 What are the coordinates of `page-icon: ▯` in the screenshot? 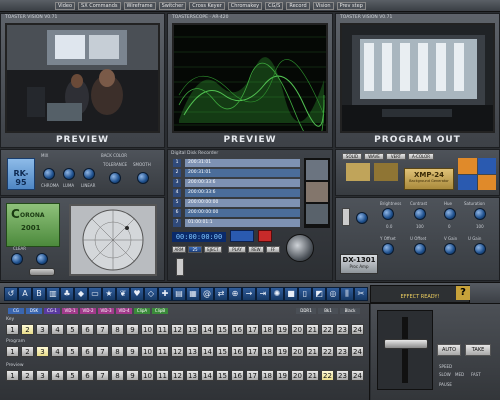 It's located at (305, 294).